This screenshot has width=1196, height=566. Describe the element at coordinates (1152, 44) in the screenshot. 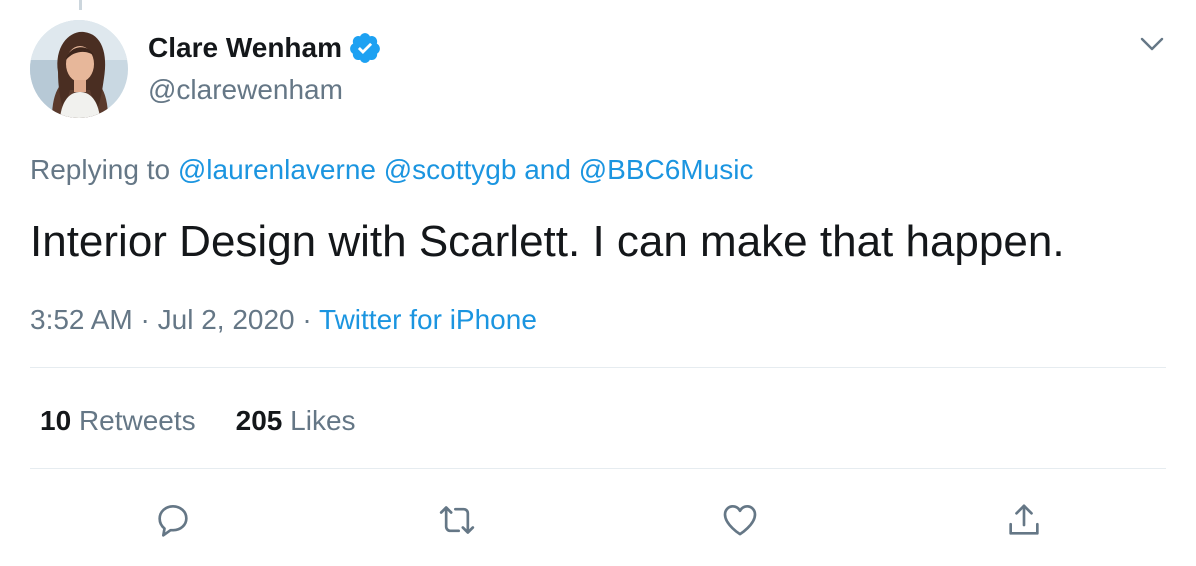

I see `chevron-down-icon` at that location.